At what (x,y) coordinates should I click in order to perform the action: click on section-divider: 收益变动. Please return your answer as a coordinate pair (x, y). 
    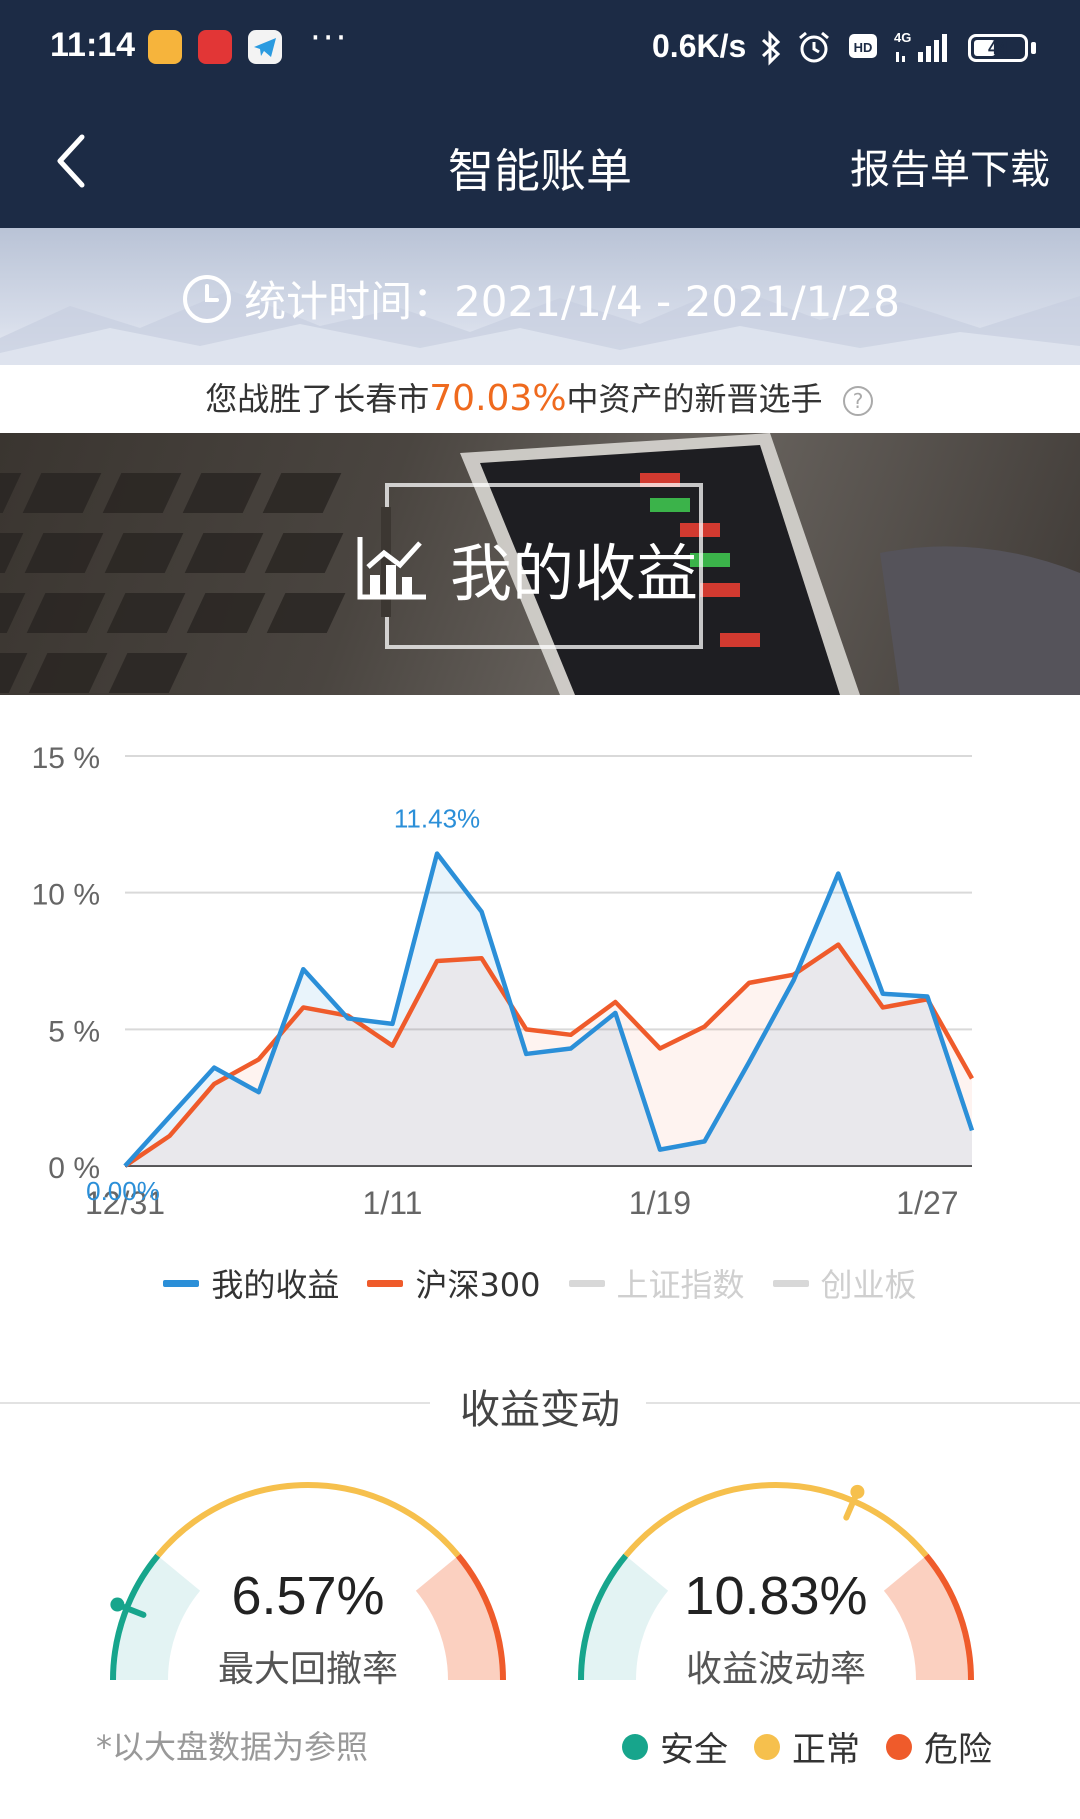
    Looking at the image, I should click on (540, 1405).